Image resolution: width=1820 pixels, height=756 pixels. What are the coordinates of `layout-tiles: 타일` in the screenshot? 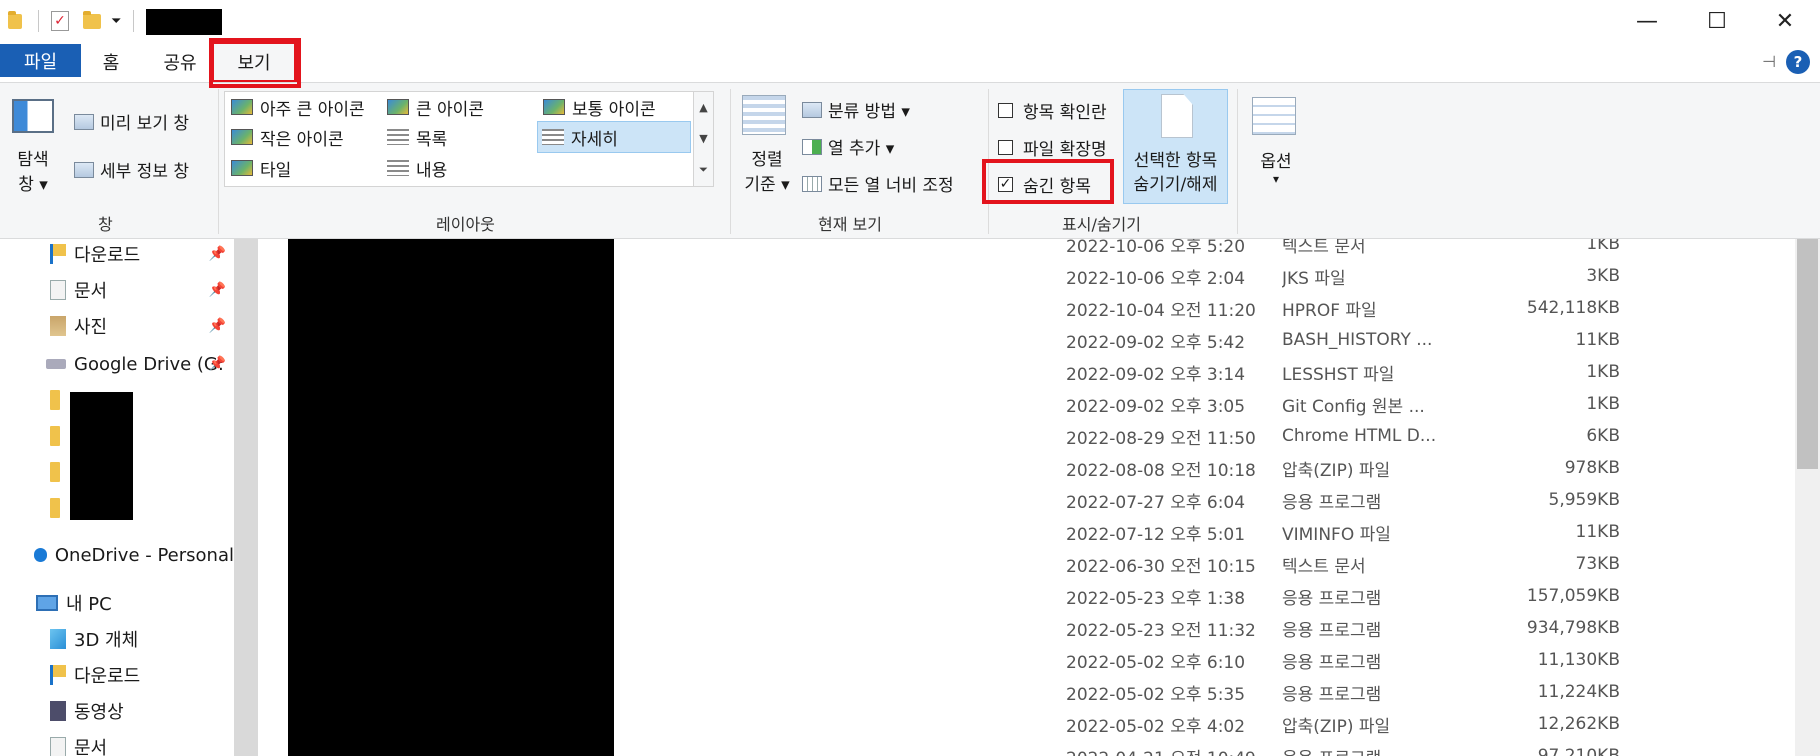 It's located at (259, 168).